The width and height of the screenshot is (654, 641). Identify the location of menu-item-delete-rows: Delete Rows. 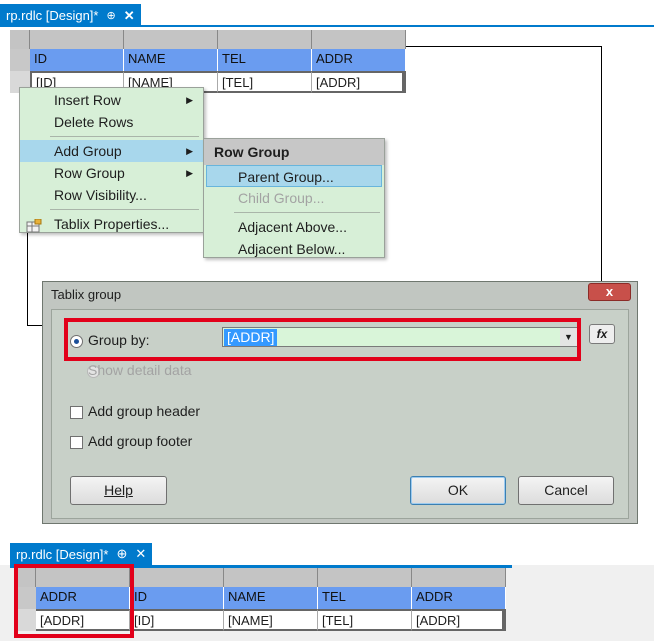
(111, 122).